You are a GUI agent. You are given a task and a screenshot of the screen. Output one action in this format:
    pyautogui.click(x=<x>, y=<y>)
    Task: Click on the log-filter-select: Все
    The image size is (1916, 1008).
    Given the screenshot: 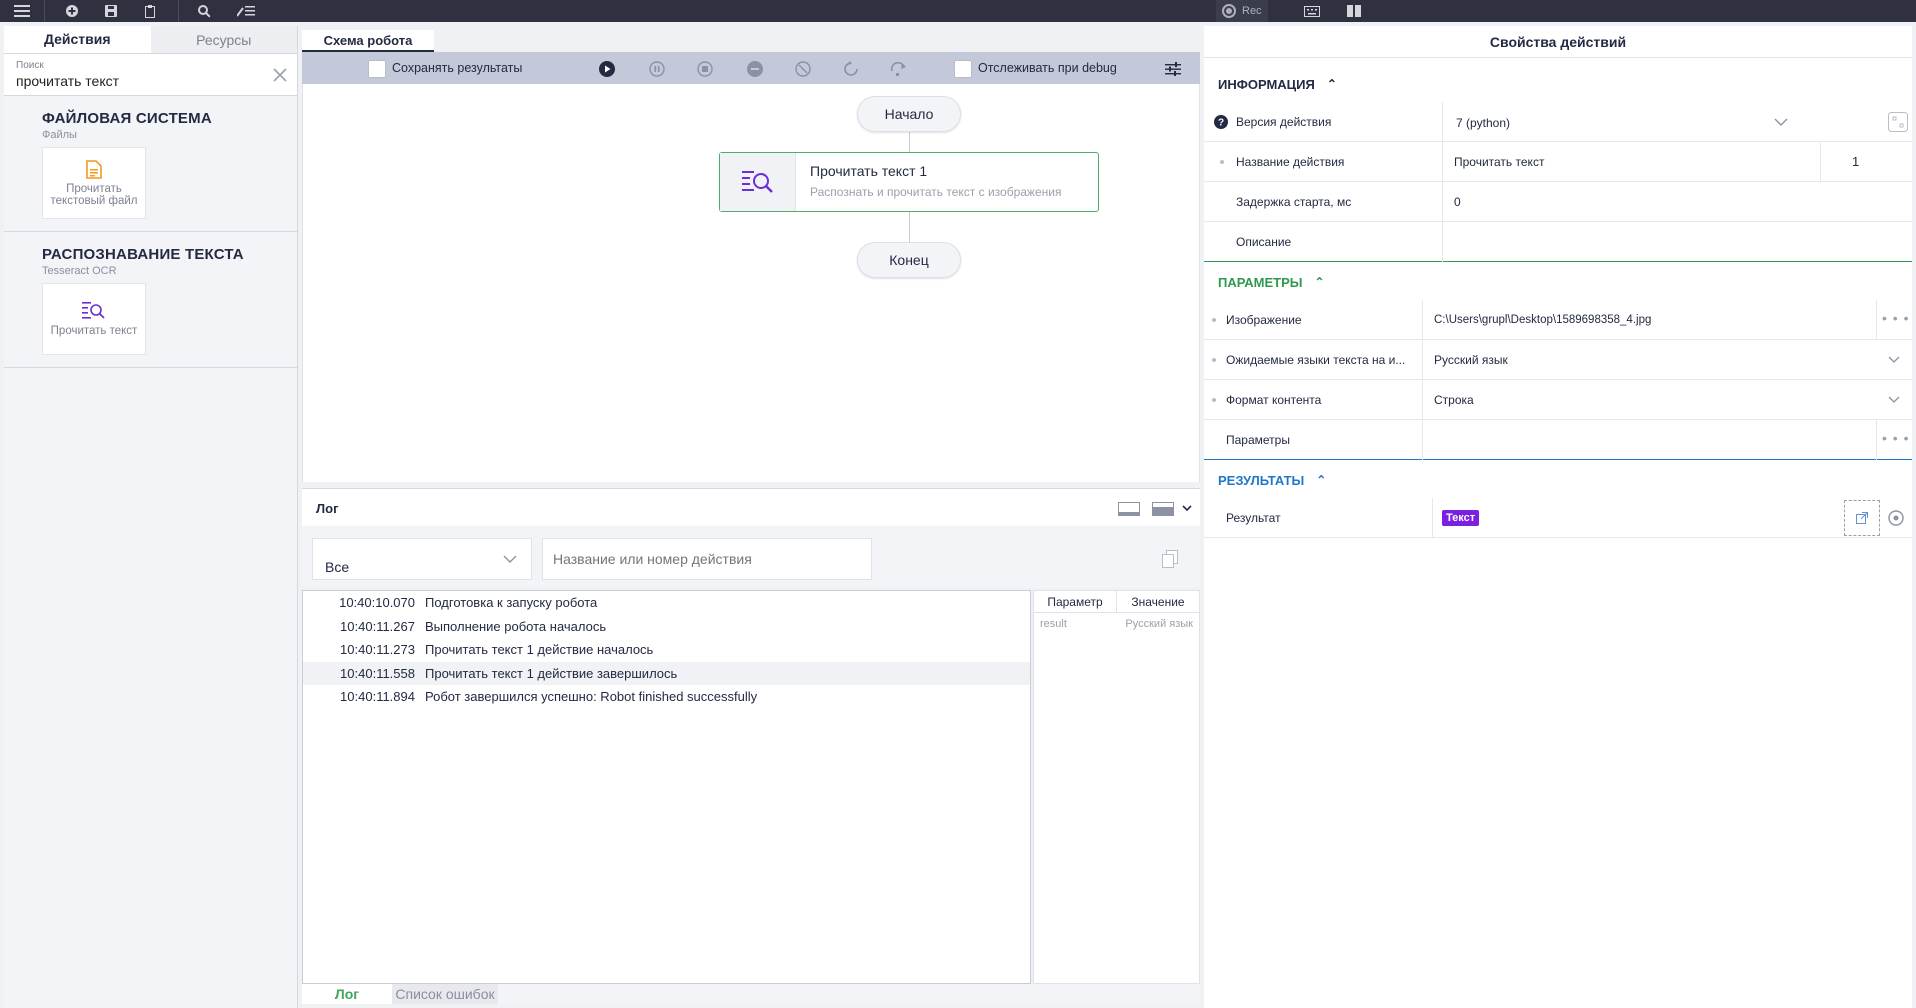 What is the action you would take?
    pyautogui.click(x=422, y=559)
    